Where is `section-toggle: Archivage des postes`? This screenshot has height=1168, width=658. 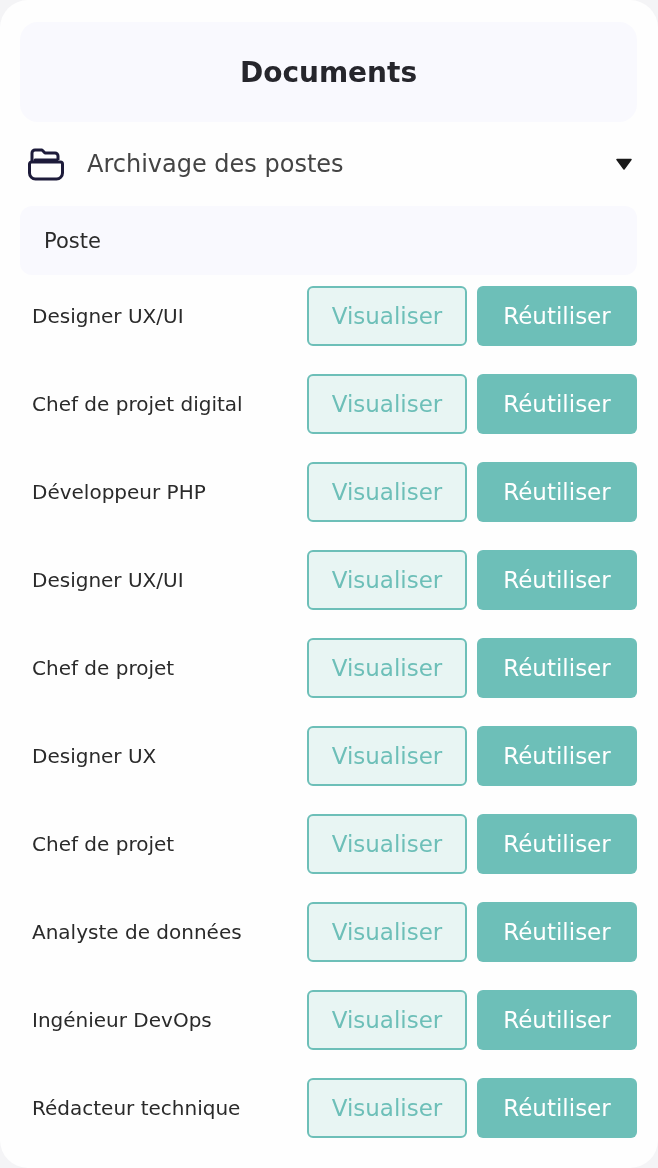
section-toggle: Archivage des postes is located at coordinates (328, 164).